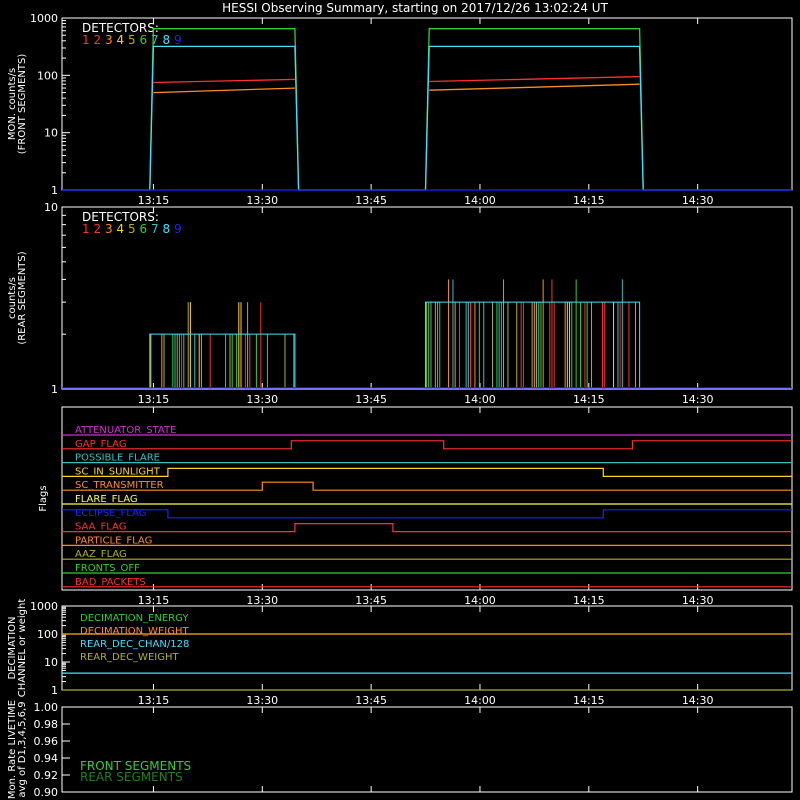  Describe the element at coordinates (134, 618) in the screenshot. I see `decimation-legend-0: DECIMATION_ENERGY` at that location.